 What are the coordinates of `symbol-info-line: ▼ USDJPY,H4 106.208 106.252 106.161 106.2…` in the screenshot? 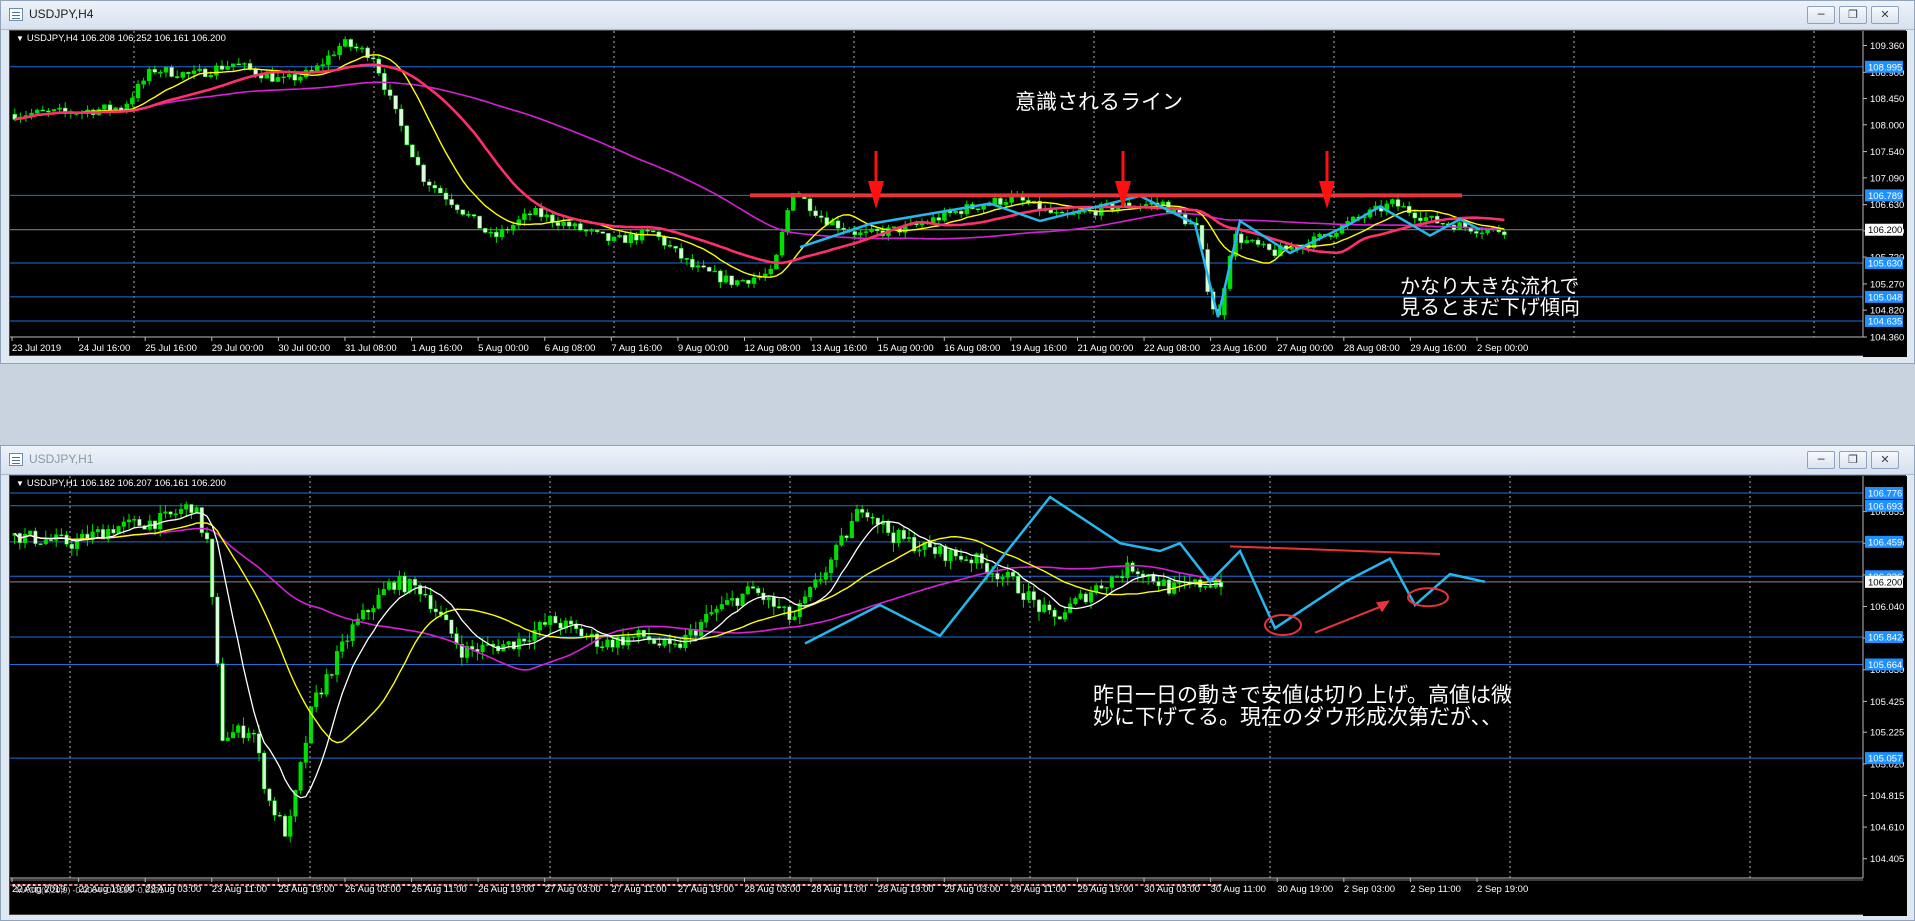 It's located at (121, 38).